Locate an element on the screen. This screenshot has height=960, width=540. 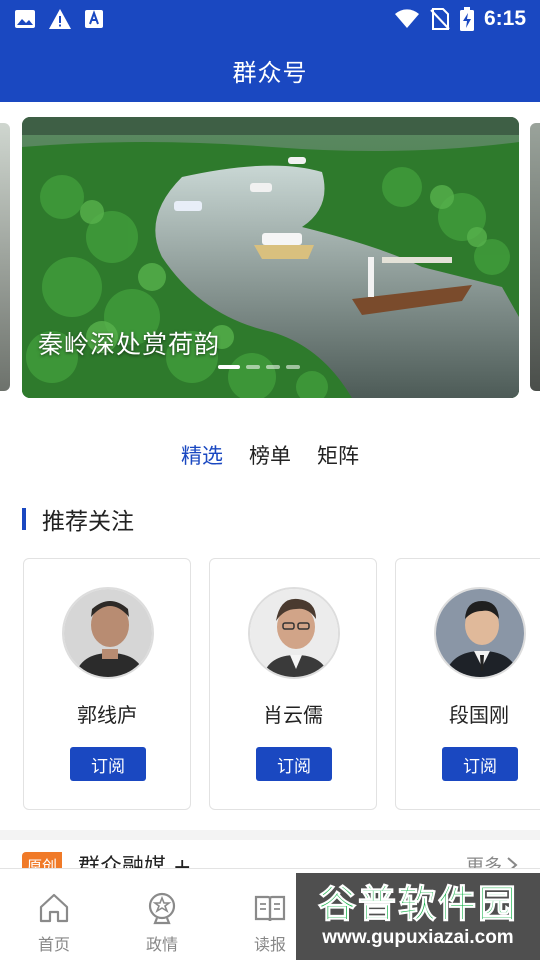
watermark-title: 谷普软件园 is located at coordinates (417, 903).